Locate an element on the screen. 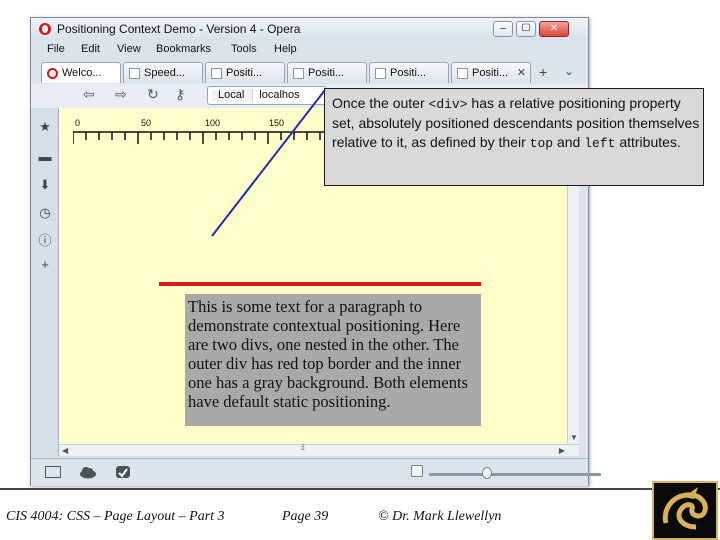  callout-code-top: top is located at coordinates (541, 143).